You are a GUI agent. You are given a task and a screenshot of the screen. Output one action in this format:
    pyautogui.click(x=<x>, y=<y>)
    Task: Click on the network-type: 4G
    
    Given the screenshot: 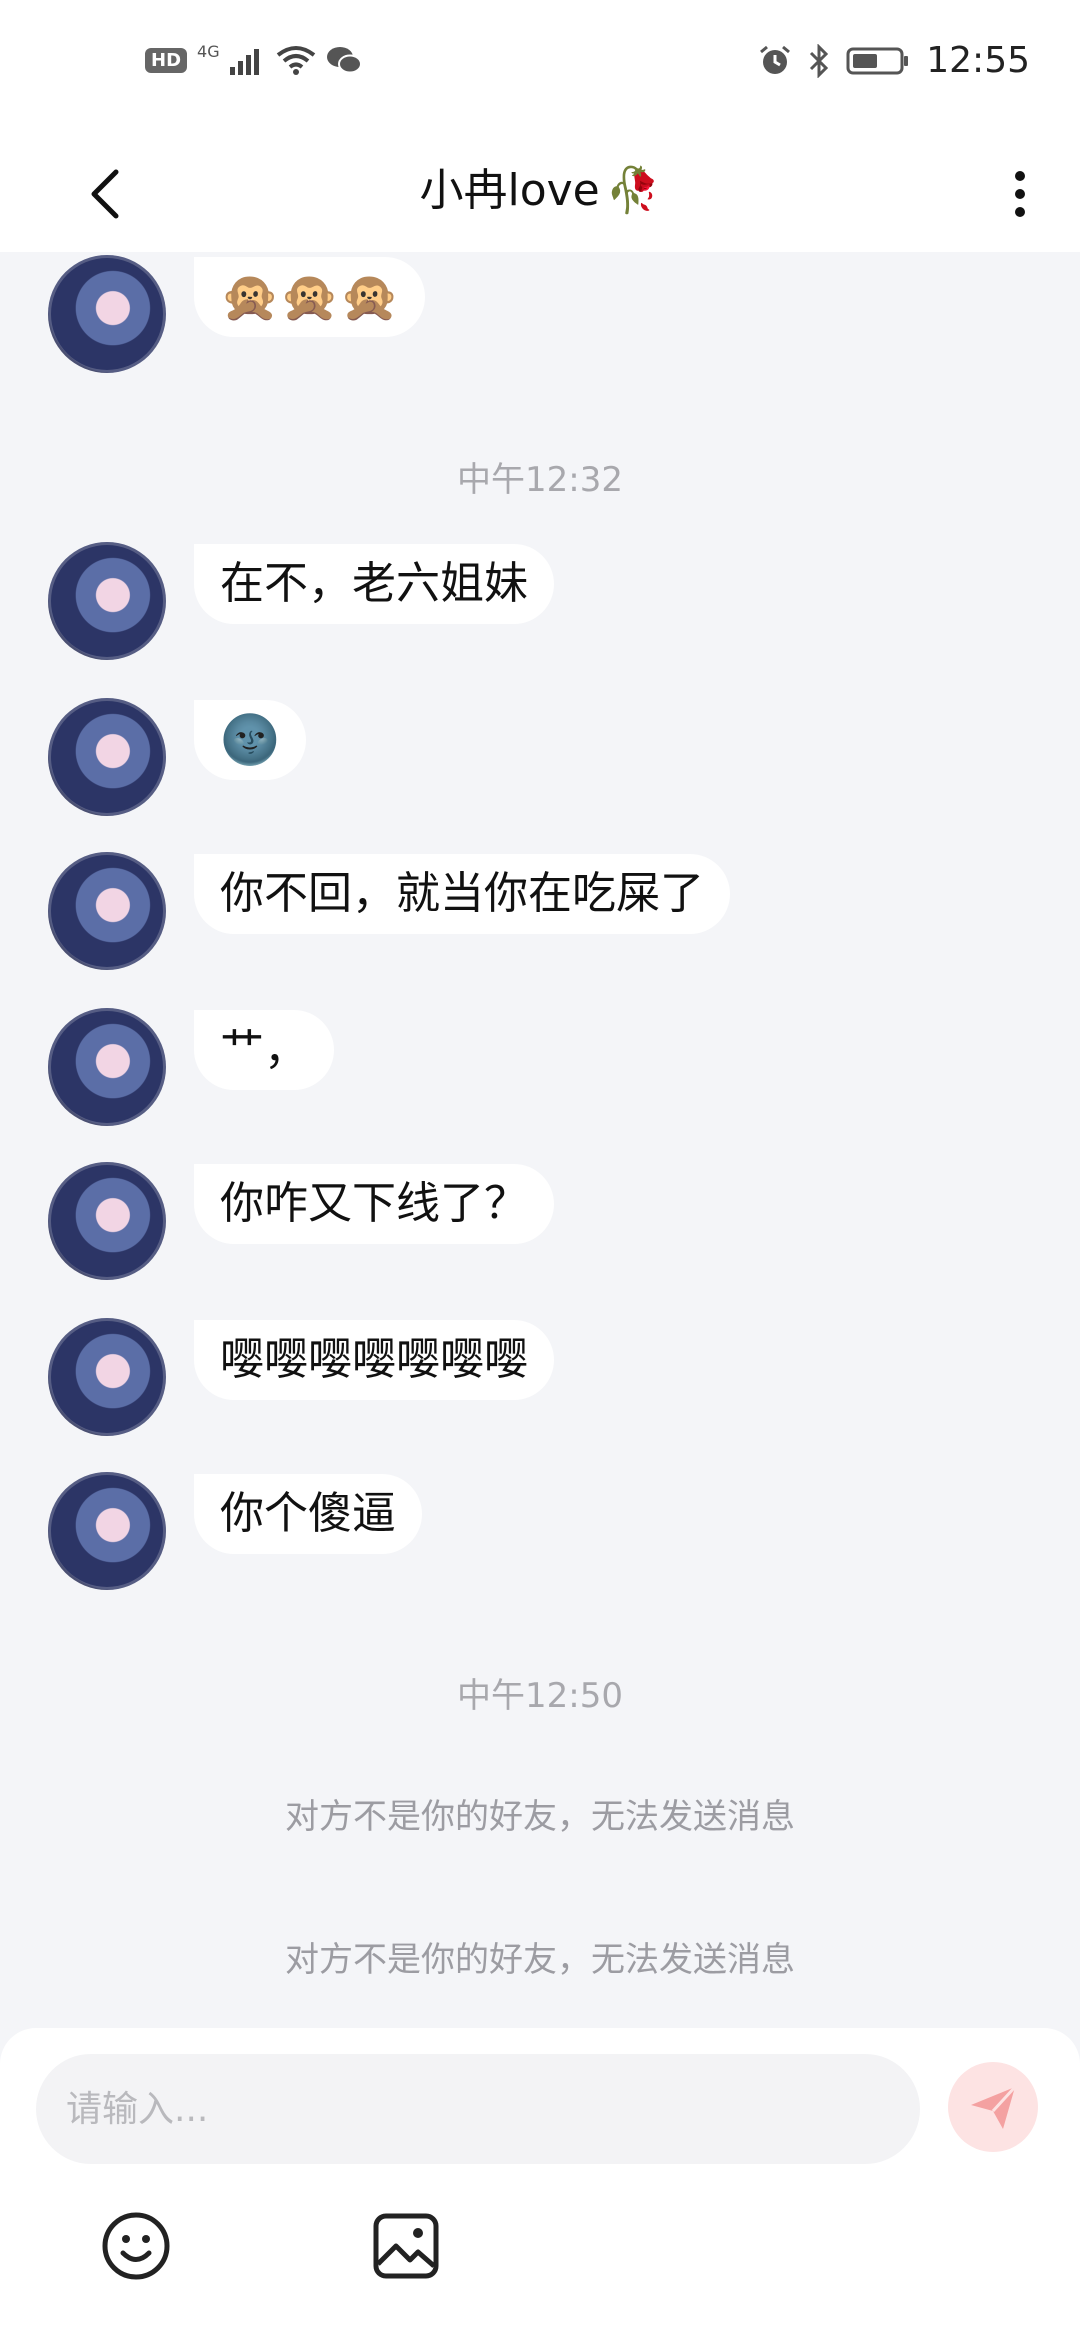 What is the action you would take?
    pyautogui.click(x=208, y=51)
    